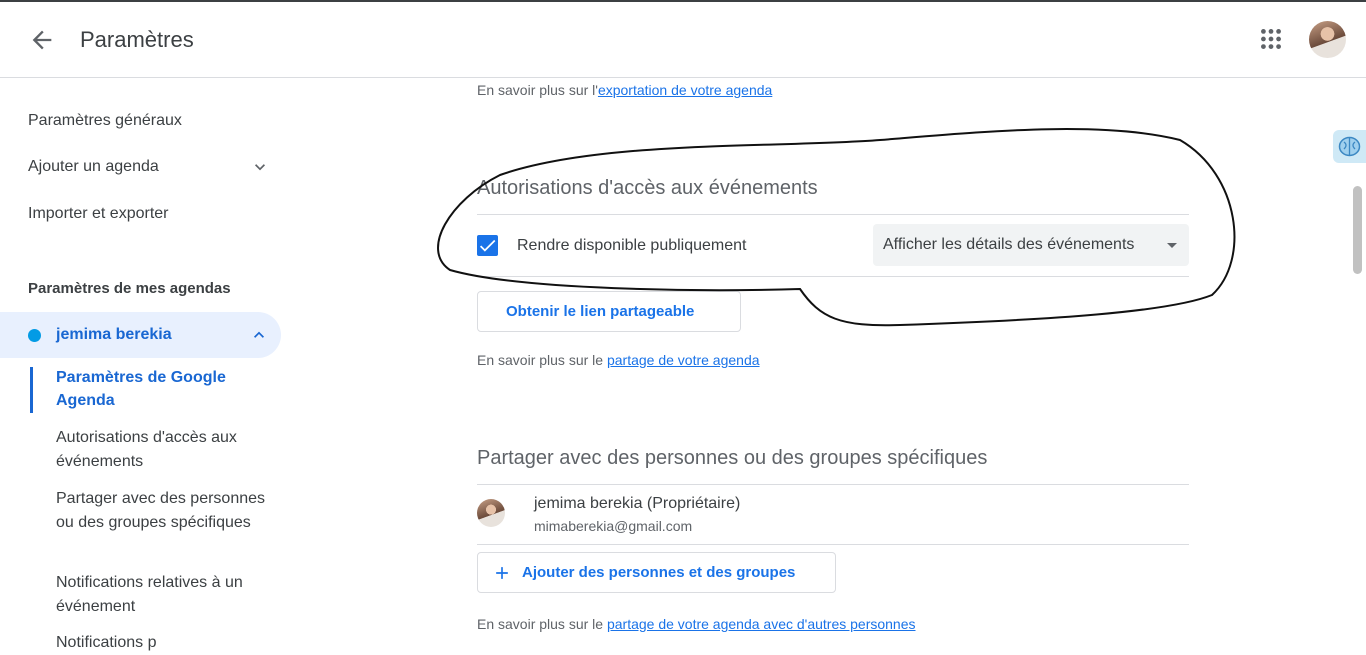  What do you see at coordinates (1009, 244) in the screenshot?
I see `select-value: Afficher les détails des événements` at bounding box center [1009, 244].